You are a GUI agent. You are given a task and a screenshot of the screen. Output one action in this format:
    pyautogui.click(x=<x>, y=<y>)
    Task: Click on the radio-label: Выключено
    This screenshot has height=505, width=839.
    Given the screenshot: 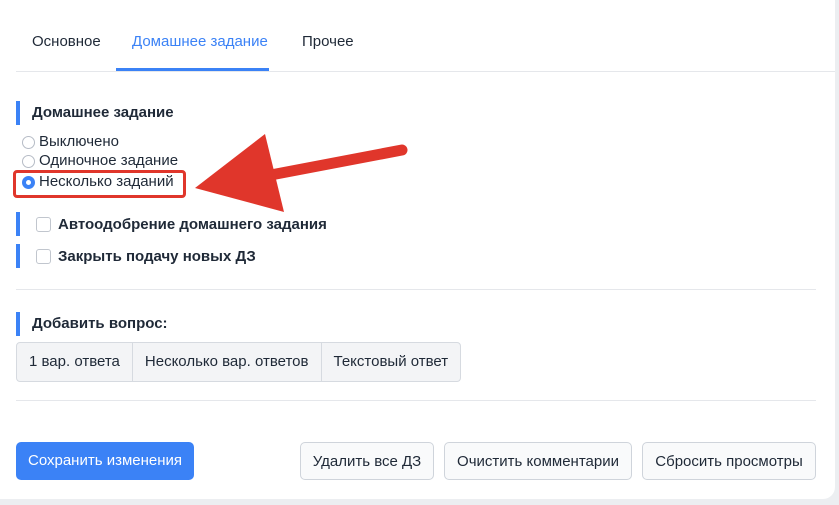 What is the action you would take?
    pyautogui.click(x=79, y=141)
    